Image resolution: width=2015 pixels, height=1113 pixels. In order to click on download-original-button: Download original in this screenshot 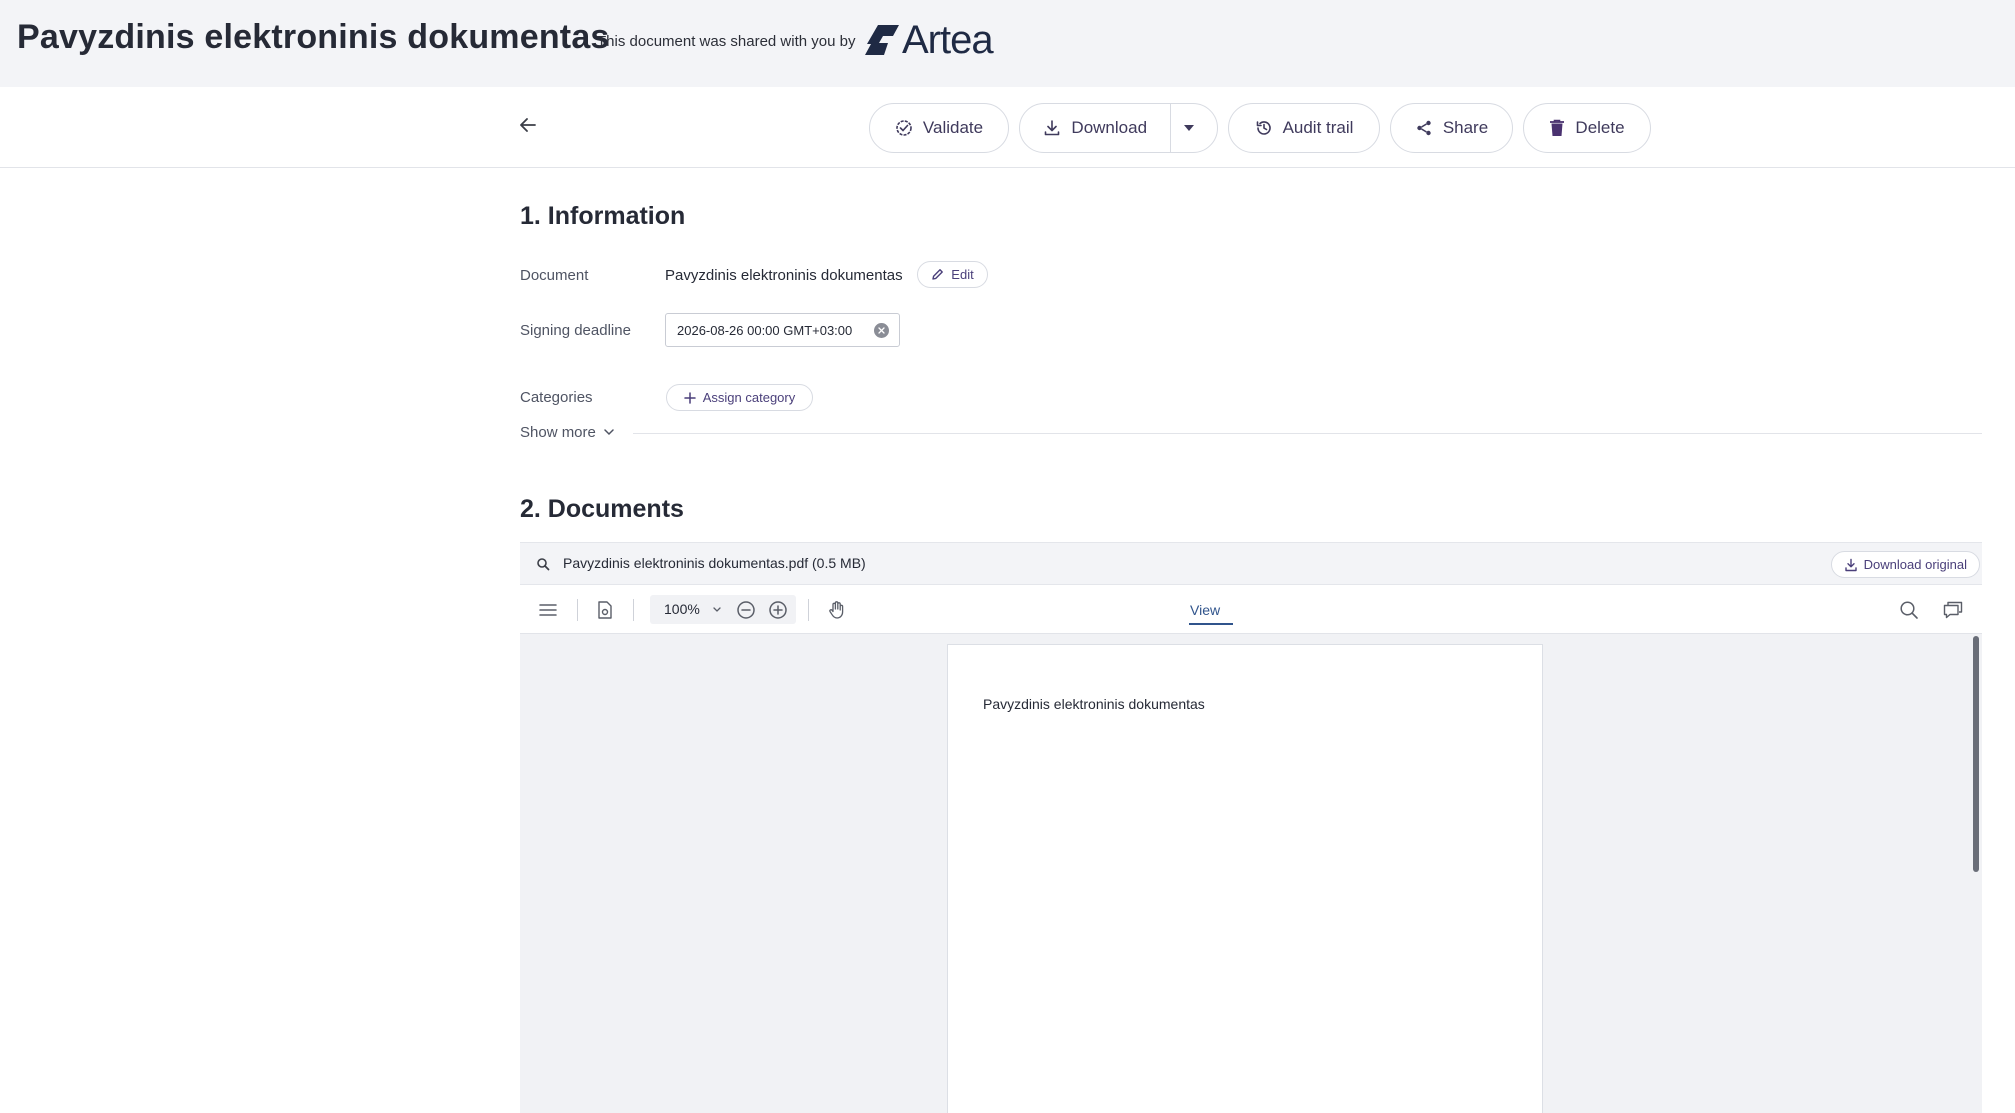, I will do `click(1905, 564)`.